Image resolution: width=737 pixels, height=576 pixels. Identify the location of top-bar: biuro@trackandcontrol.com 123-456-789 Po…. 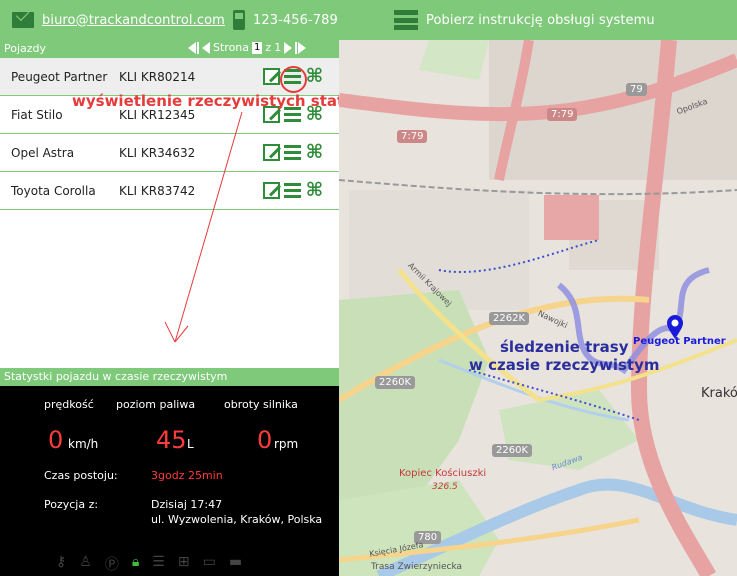
(368, 20).